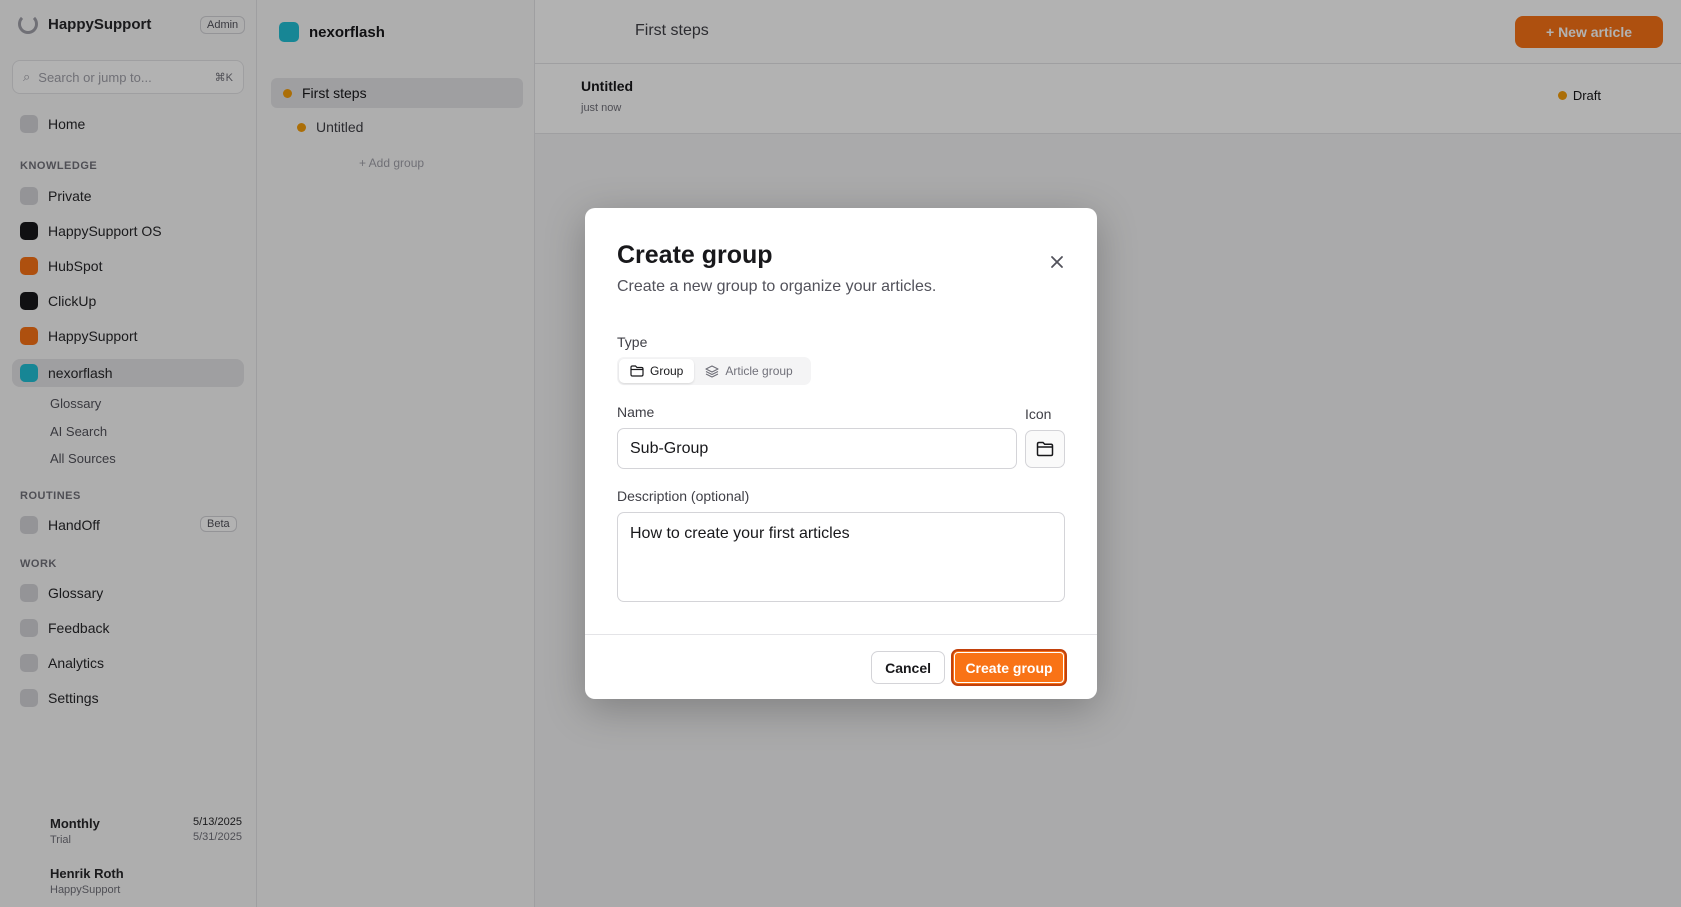  Describe the element at coordinates (1009, 667) in the screenshot. I see `create-group-button: Create group` at that location.